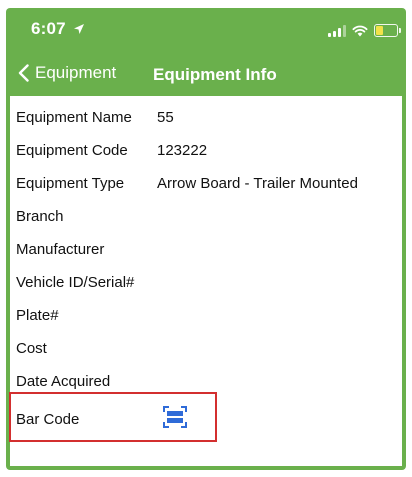 Image resolution: width=412 pixels, height=477 pixels. Describe the element at coordinates (31, 348) in the screenshot. I see `field-label: Cost` at that location.